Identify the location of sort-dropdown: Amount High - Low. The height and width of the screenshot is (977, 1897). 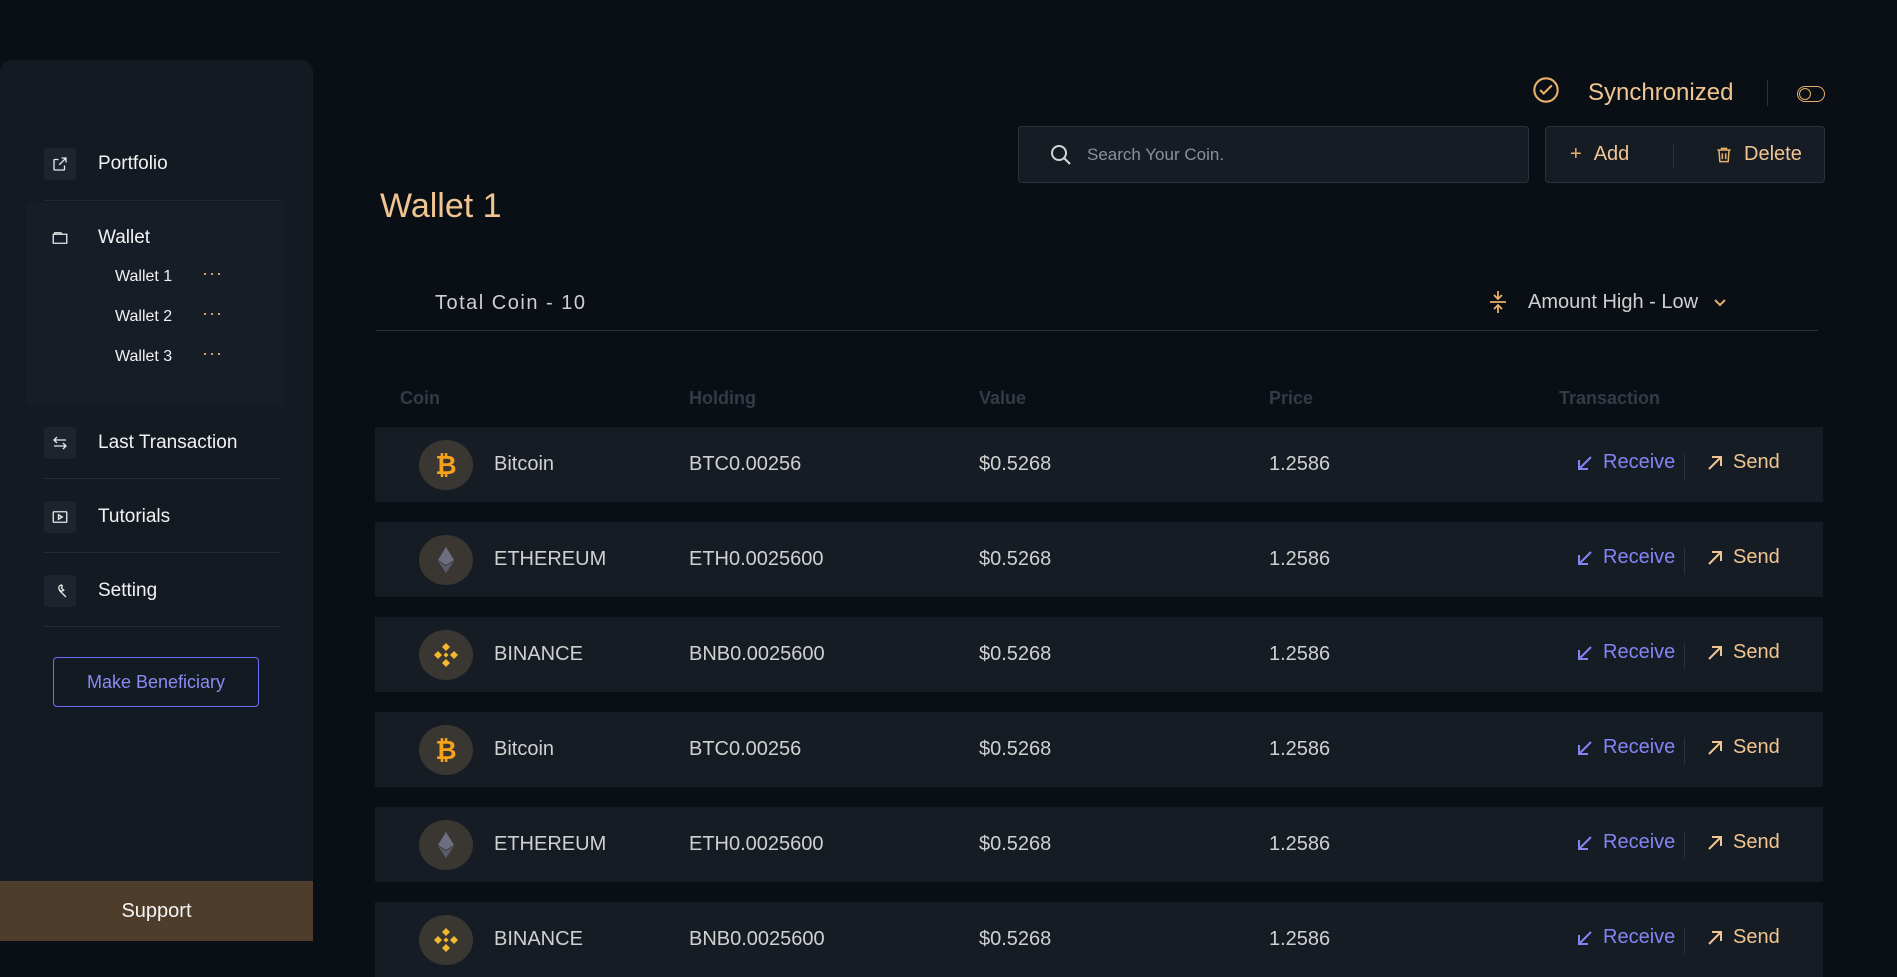
(1608, 302).